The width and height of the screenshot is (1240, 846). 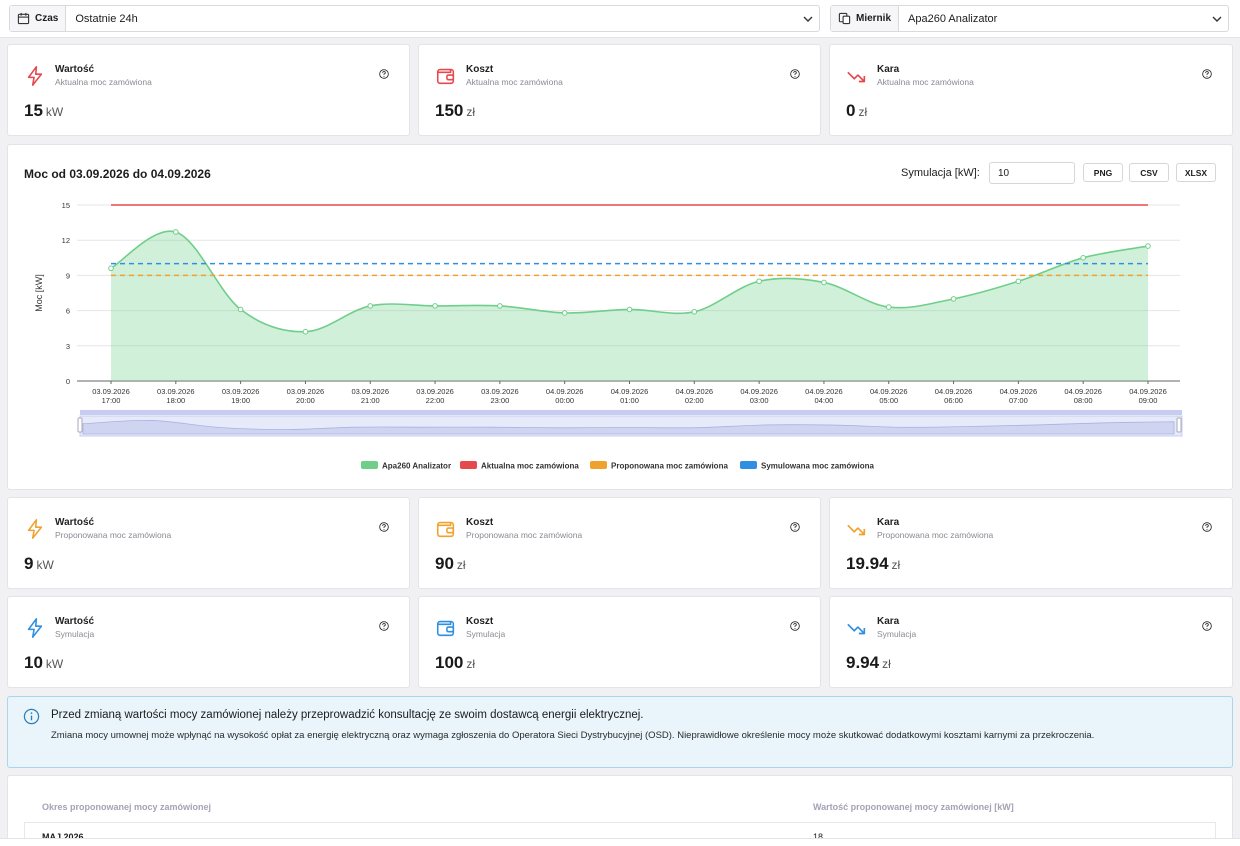 I want to click on x-tick-label-time: 08:00, so click(x=1083, y=400).